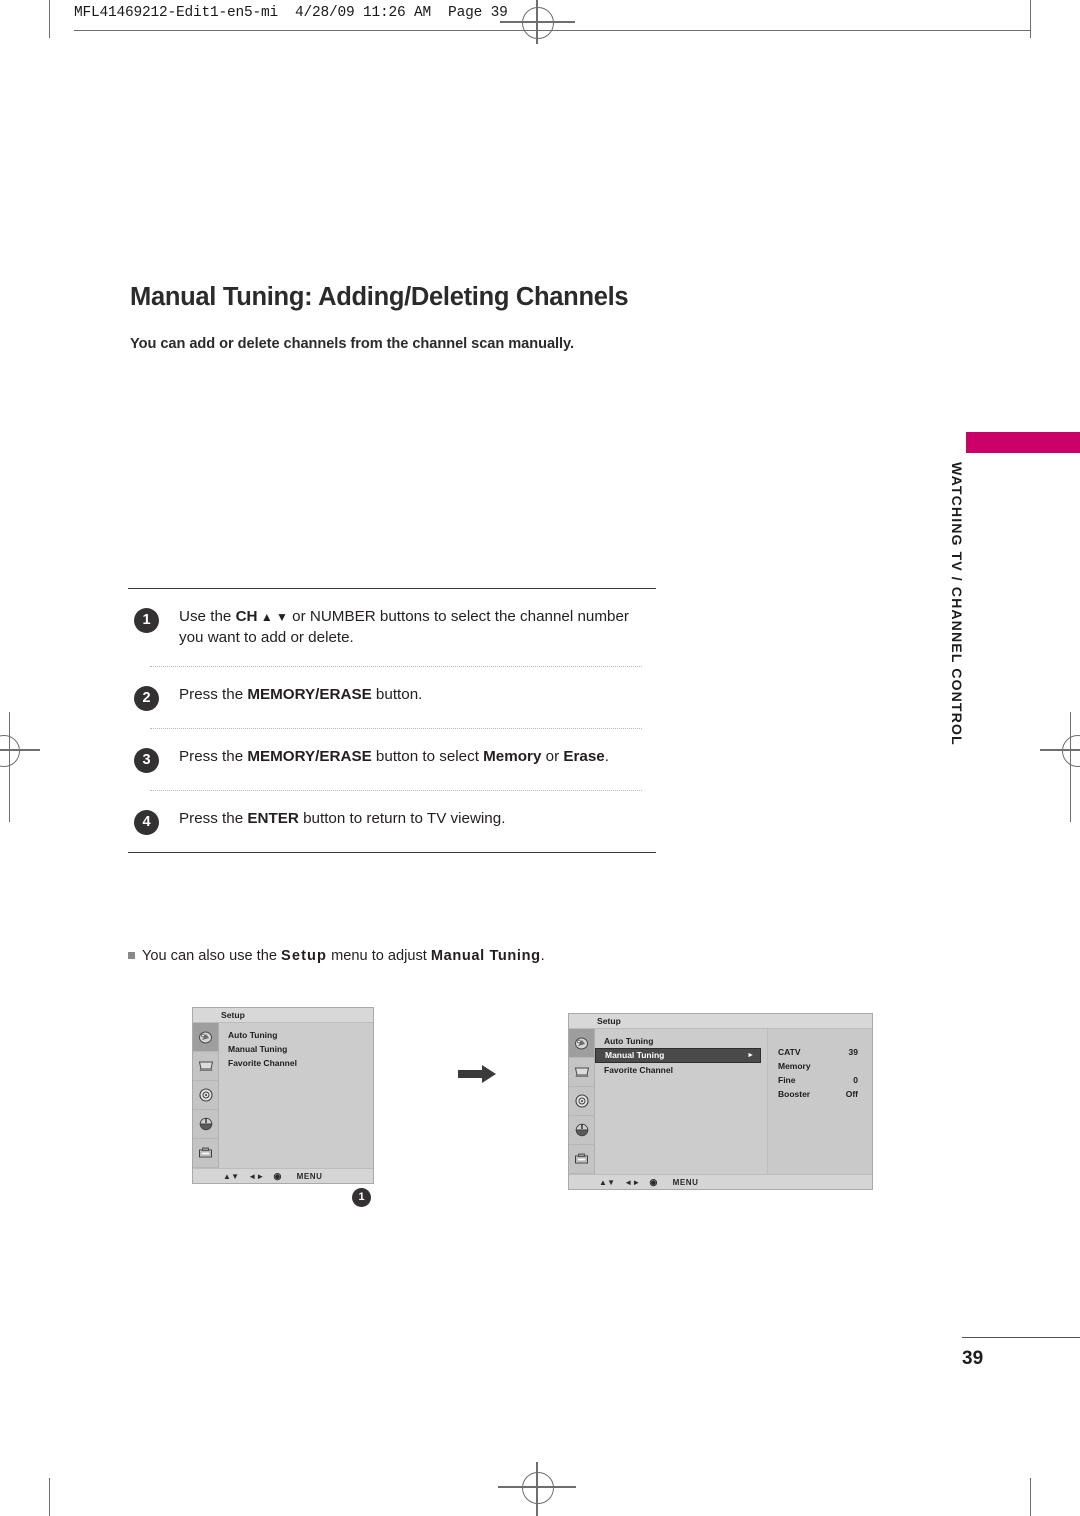 Image resolution: width=1080 pixels, height=1516 pixels. Describe the element at coordinates (131, 955) in the screenshot. I see `note-bullet-icon` at that location.